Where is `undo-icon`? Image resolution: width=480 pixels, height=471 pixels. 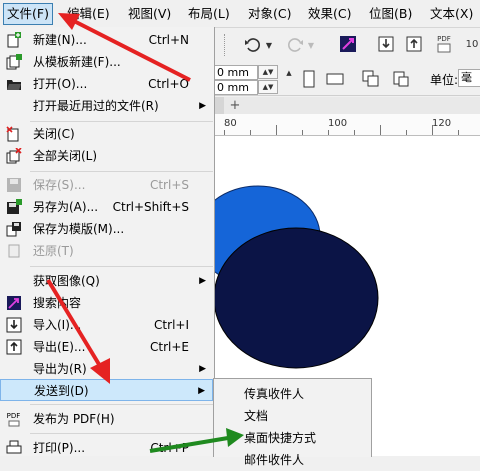 undo-icon is located at coordinates (253, 45).